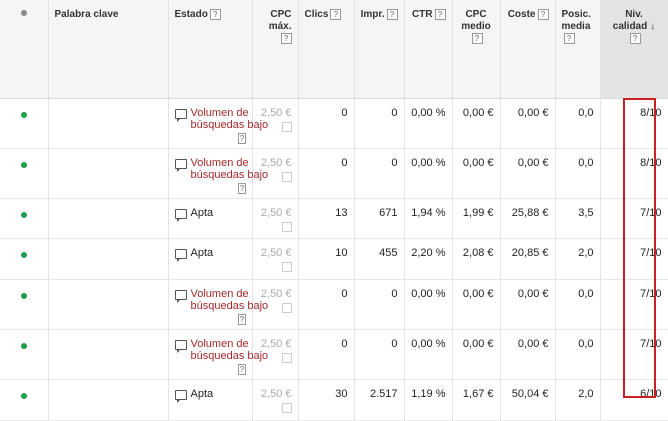 The height and width of the screenshot is (421, 668). Describe the element at coordinates (108, 49) in the screenshot. I see `header-keyword: Palabra clave` at that location.